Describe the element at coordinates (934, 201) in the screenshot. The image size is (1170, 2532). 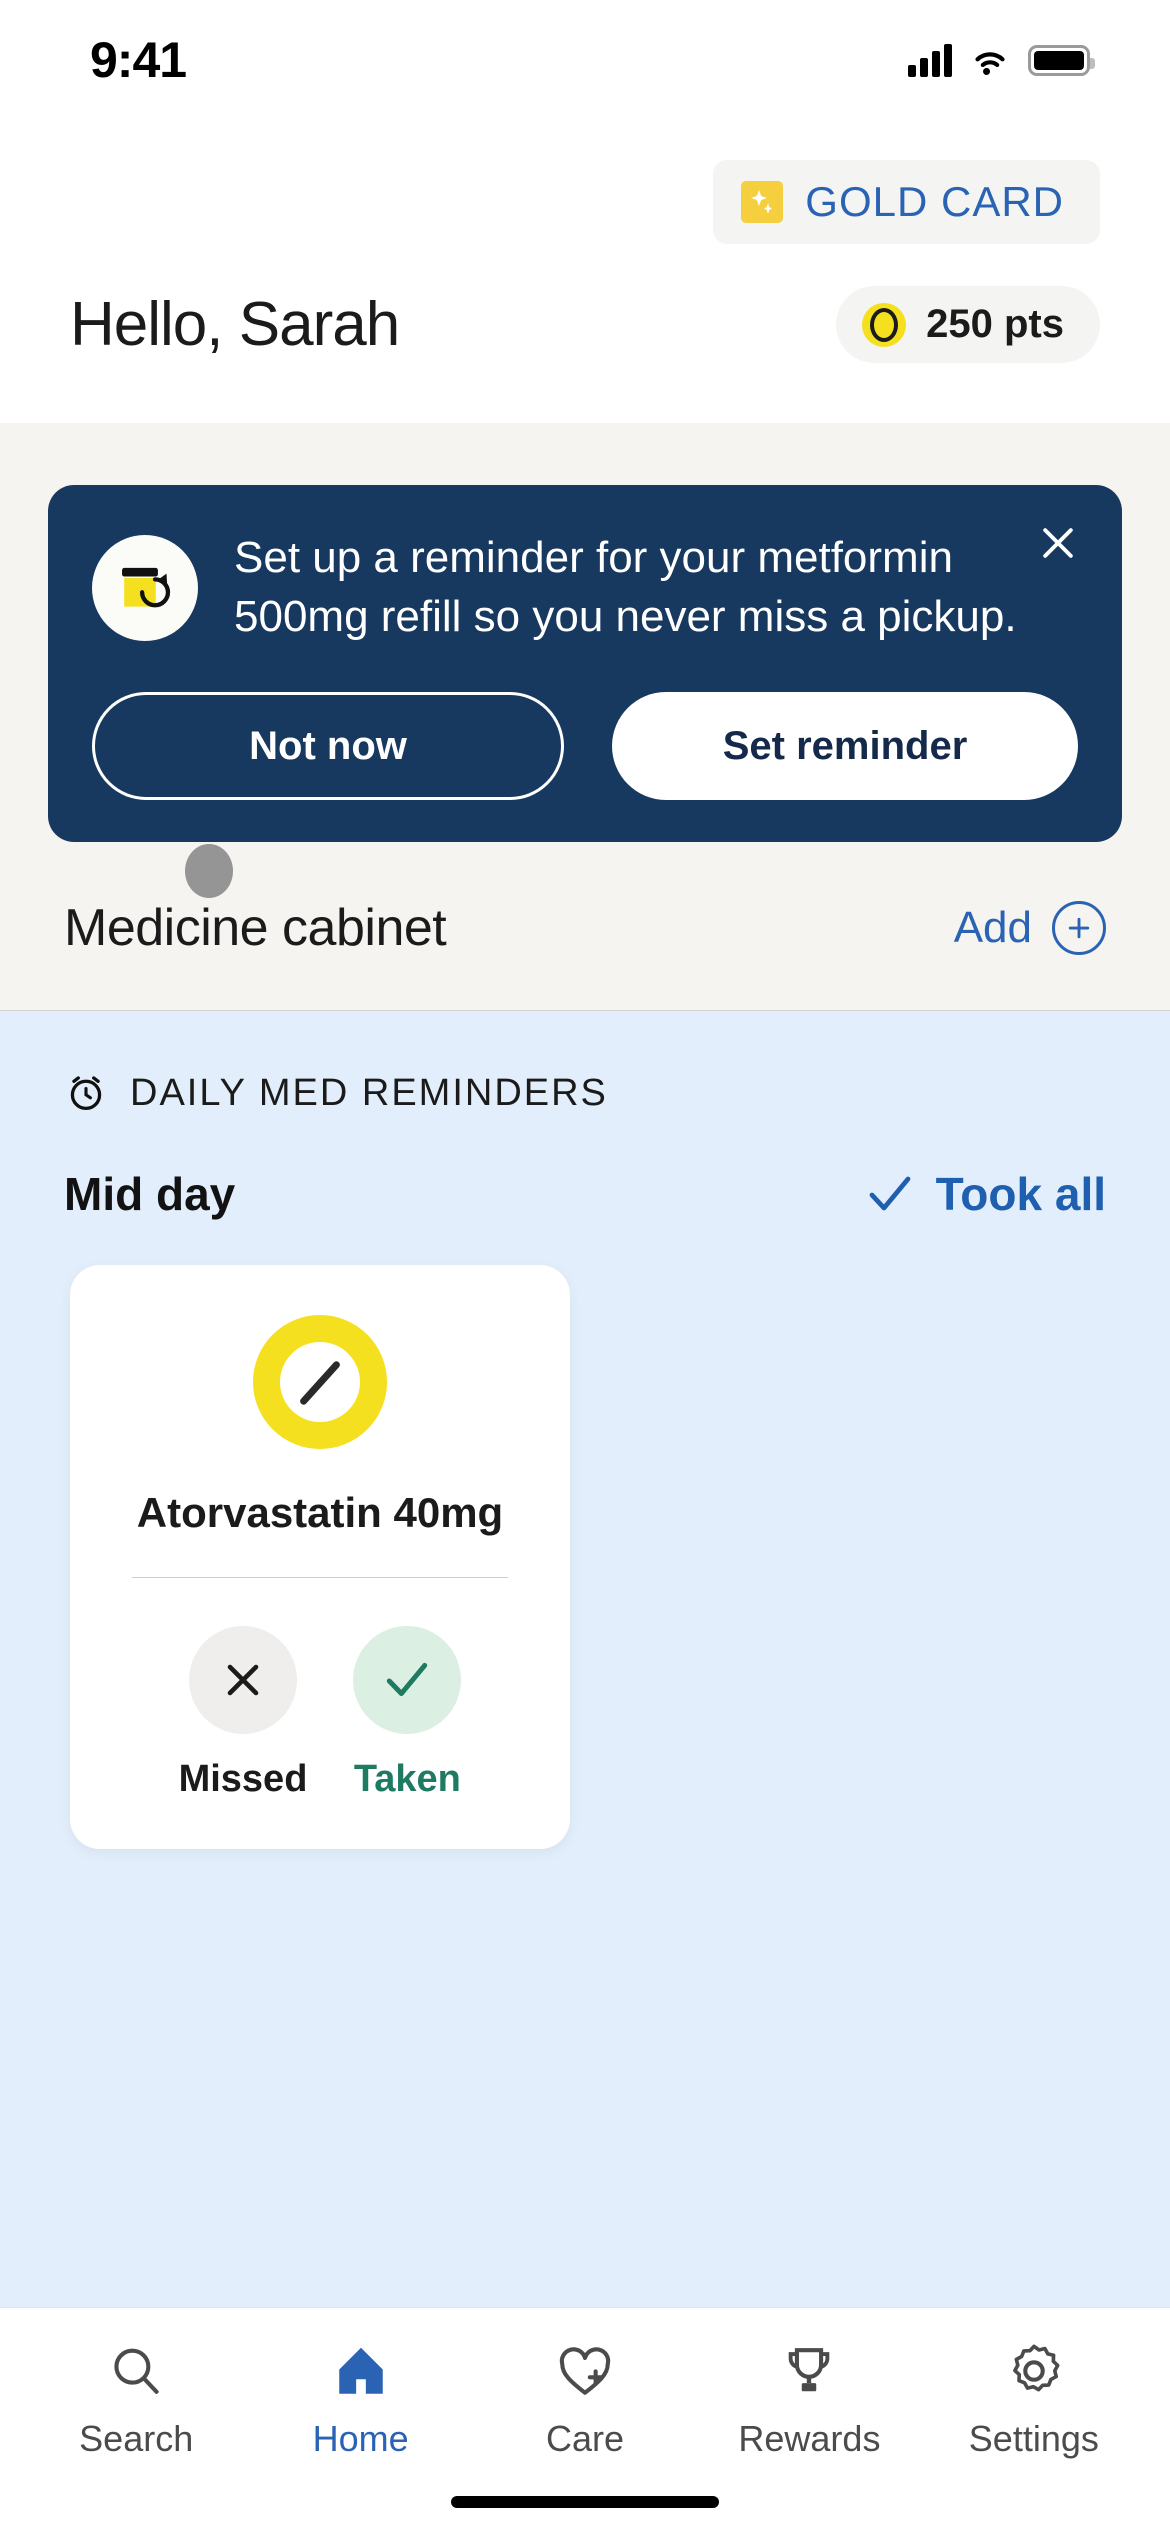
I see `gold-card-label: GOLD CARD` at that location.